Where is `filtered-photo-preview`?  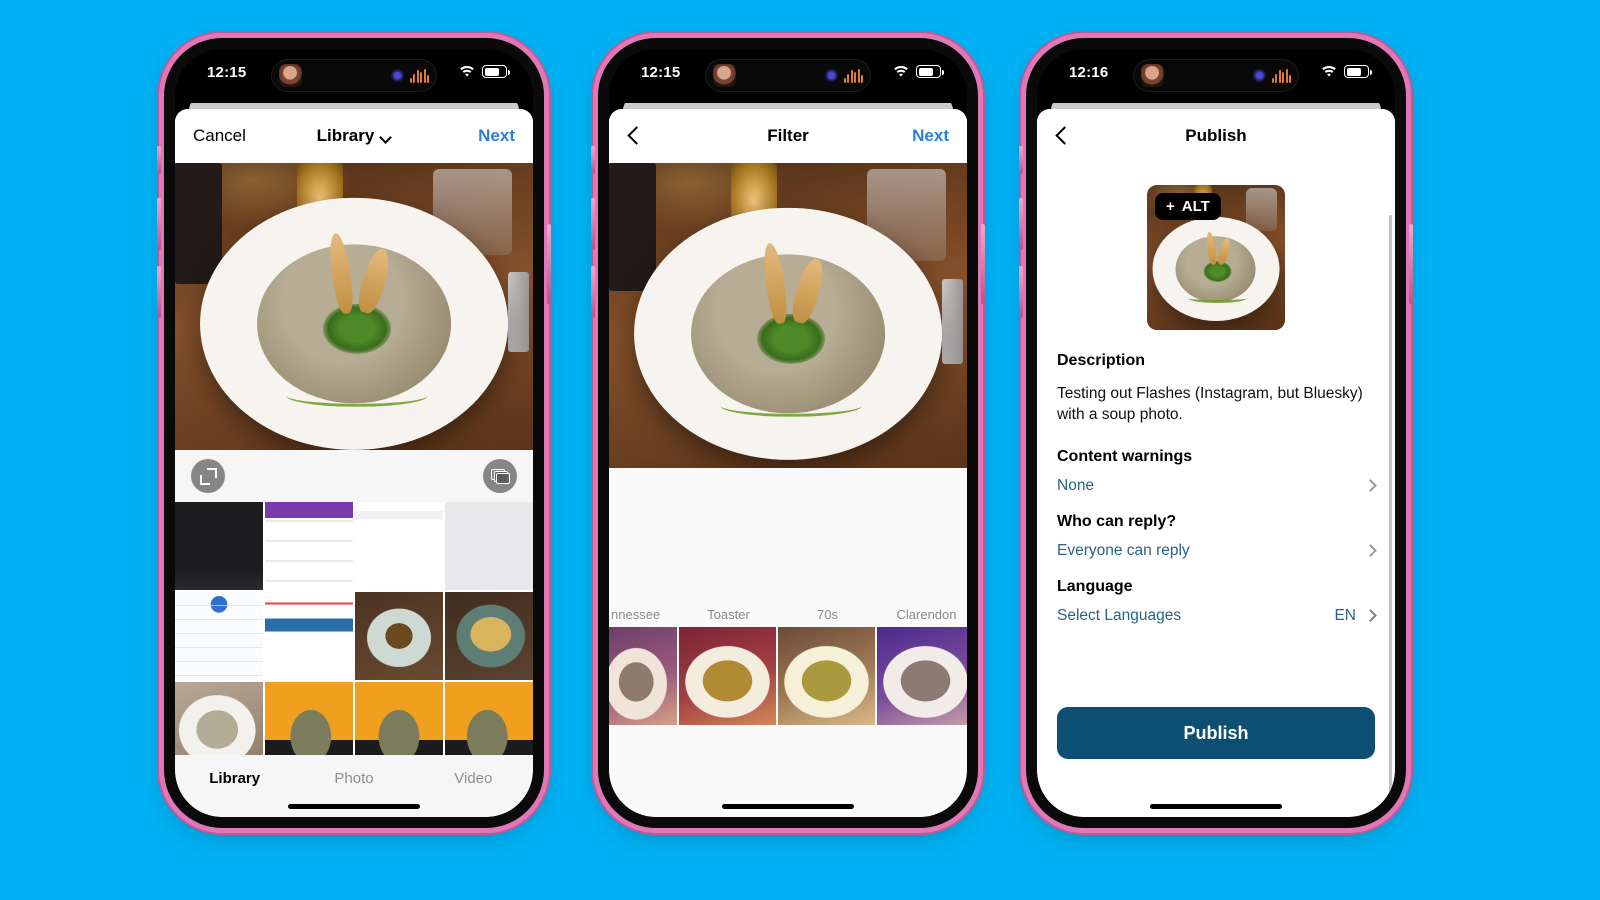 filtered-photo-preview is located at coordinates (788, 315).